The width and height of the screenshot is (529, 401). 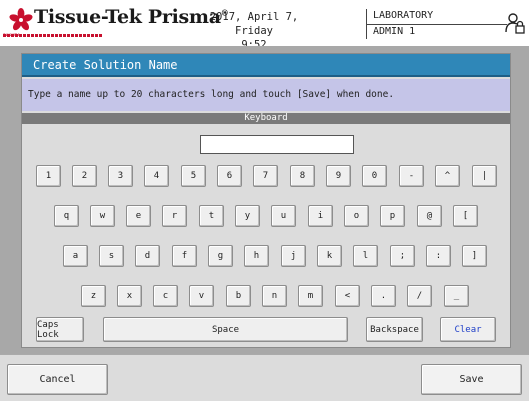 What do you see at coordinates (365, 256) in the screenshot?
I see `key-2-8: l` at bounding box center [365, 256].